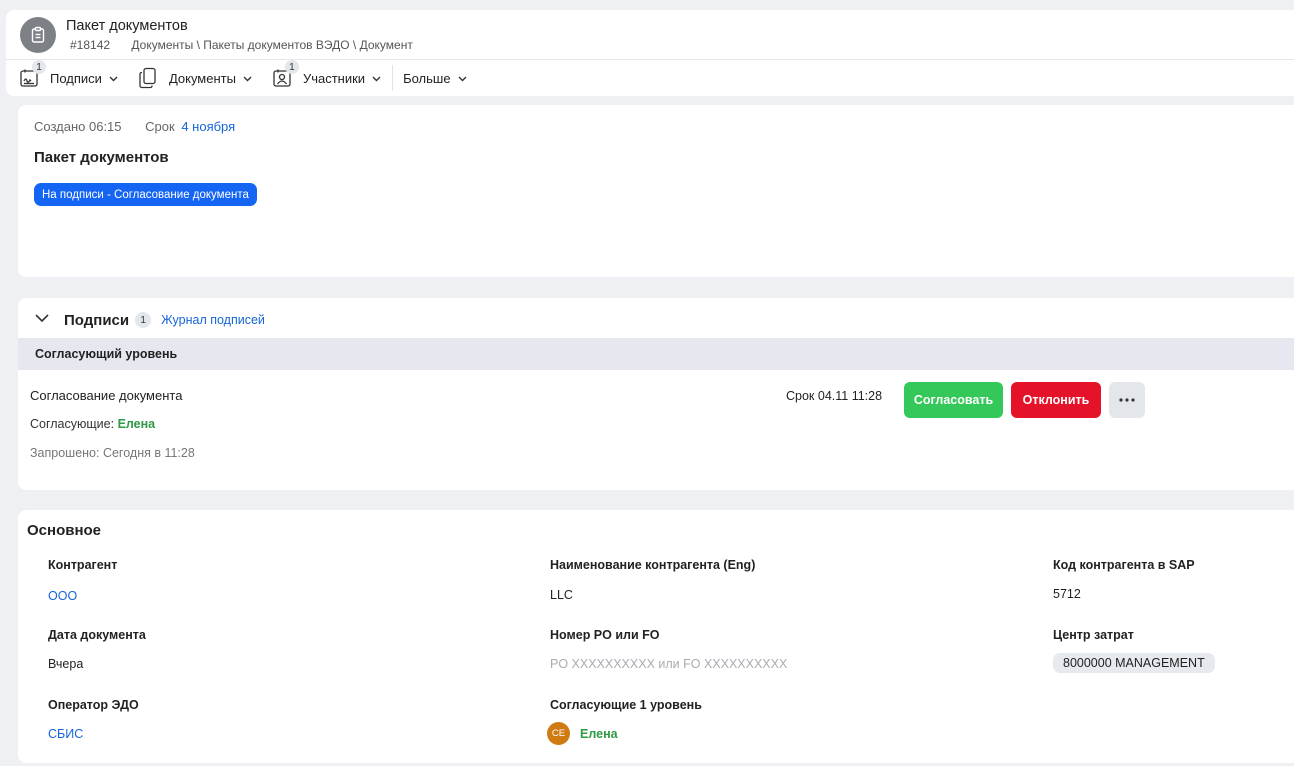  What do you see at coordinates (145, 194) in the screenshot?
I see `status-badge: На подписи - Согласование документа` at bounding box center [145, 194].